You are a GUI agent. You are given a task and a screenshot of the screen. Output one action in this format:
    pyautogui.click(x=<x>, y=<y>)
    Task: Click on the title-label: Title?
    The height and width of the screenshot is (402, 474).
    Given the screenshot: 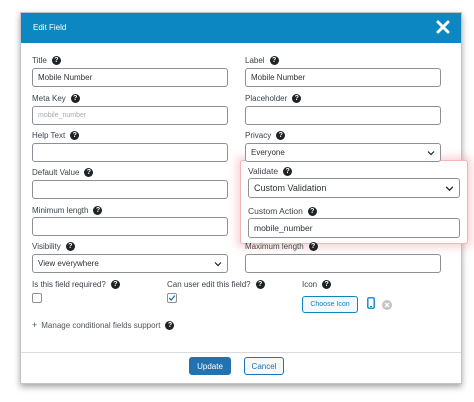 What is the action you would take?
    pyautogui.click(x=46, y=60)
    